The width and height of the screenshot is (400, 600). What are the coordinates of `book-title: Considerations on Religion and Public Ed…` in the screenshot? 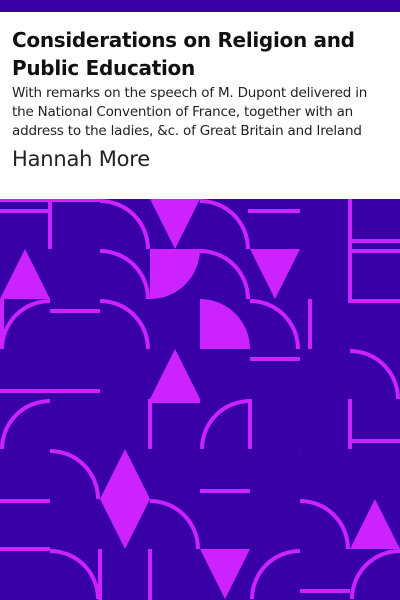 It's located at (183, 54).